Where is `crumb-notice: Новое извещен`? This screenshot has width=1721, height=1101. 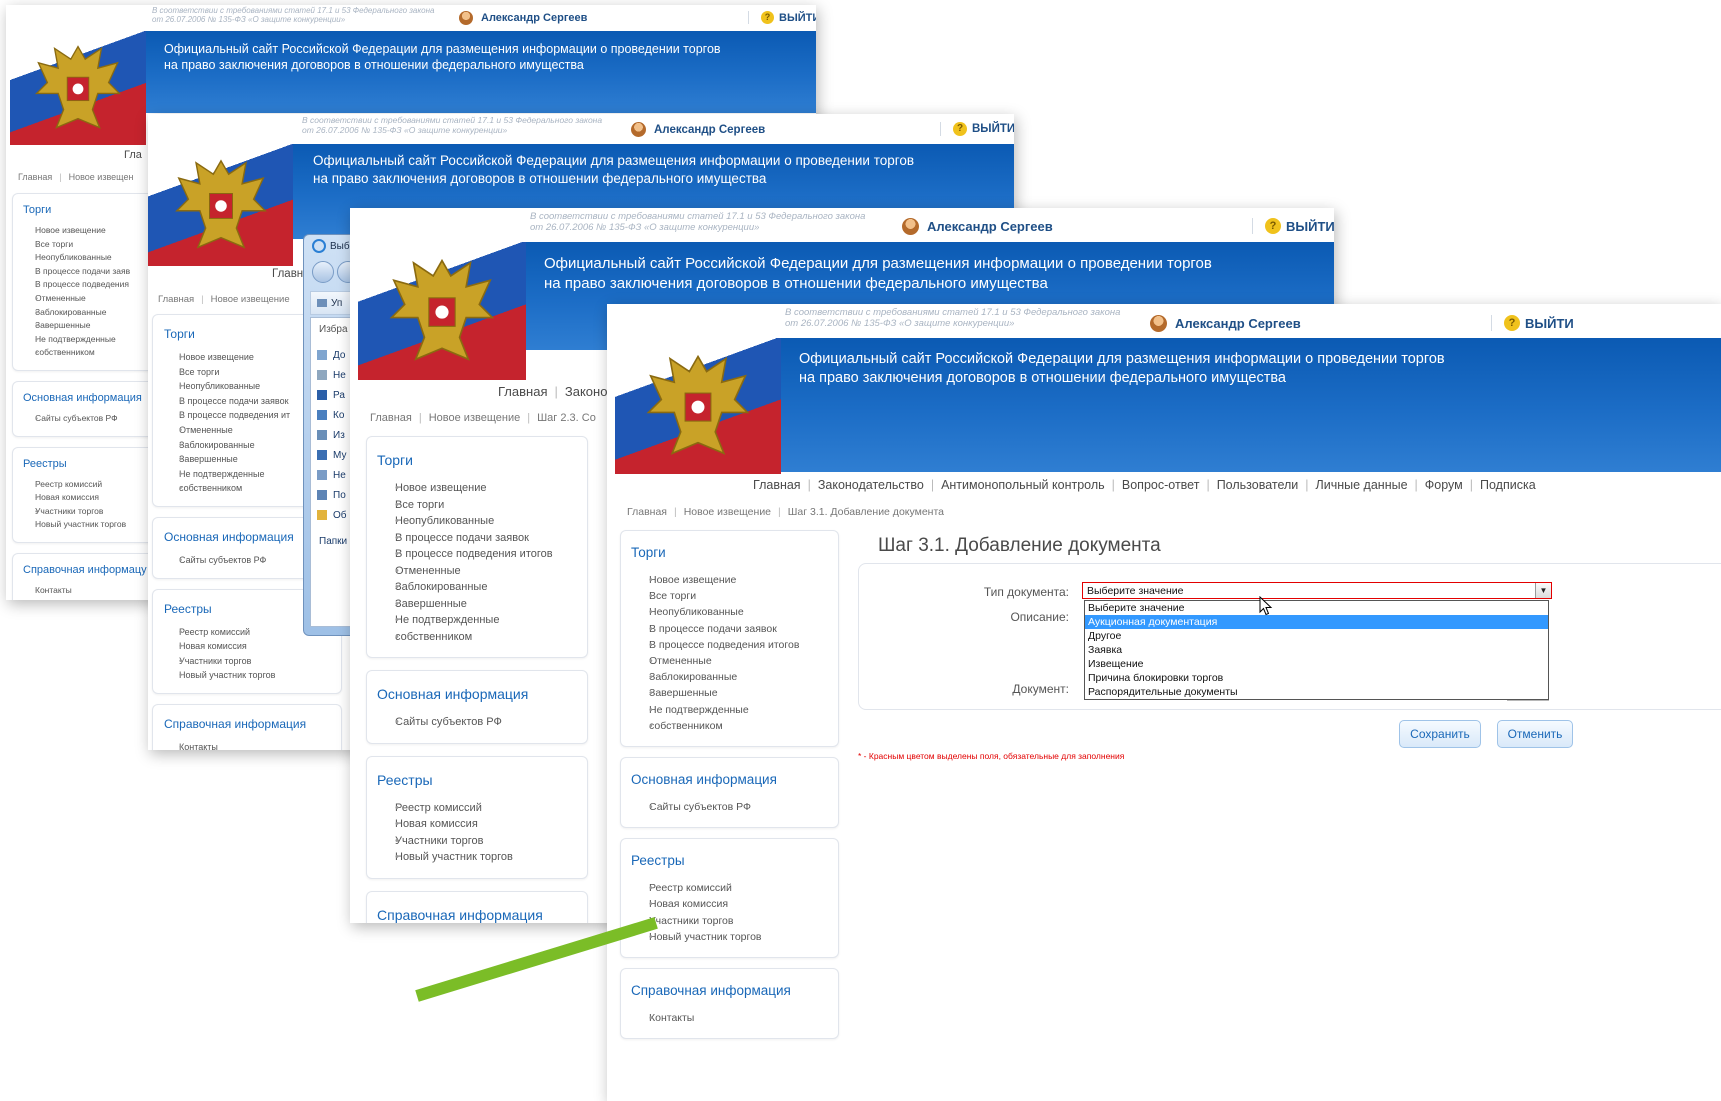 crumb-notice: Новое извещен is located at coordinates (101, 177).